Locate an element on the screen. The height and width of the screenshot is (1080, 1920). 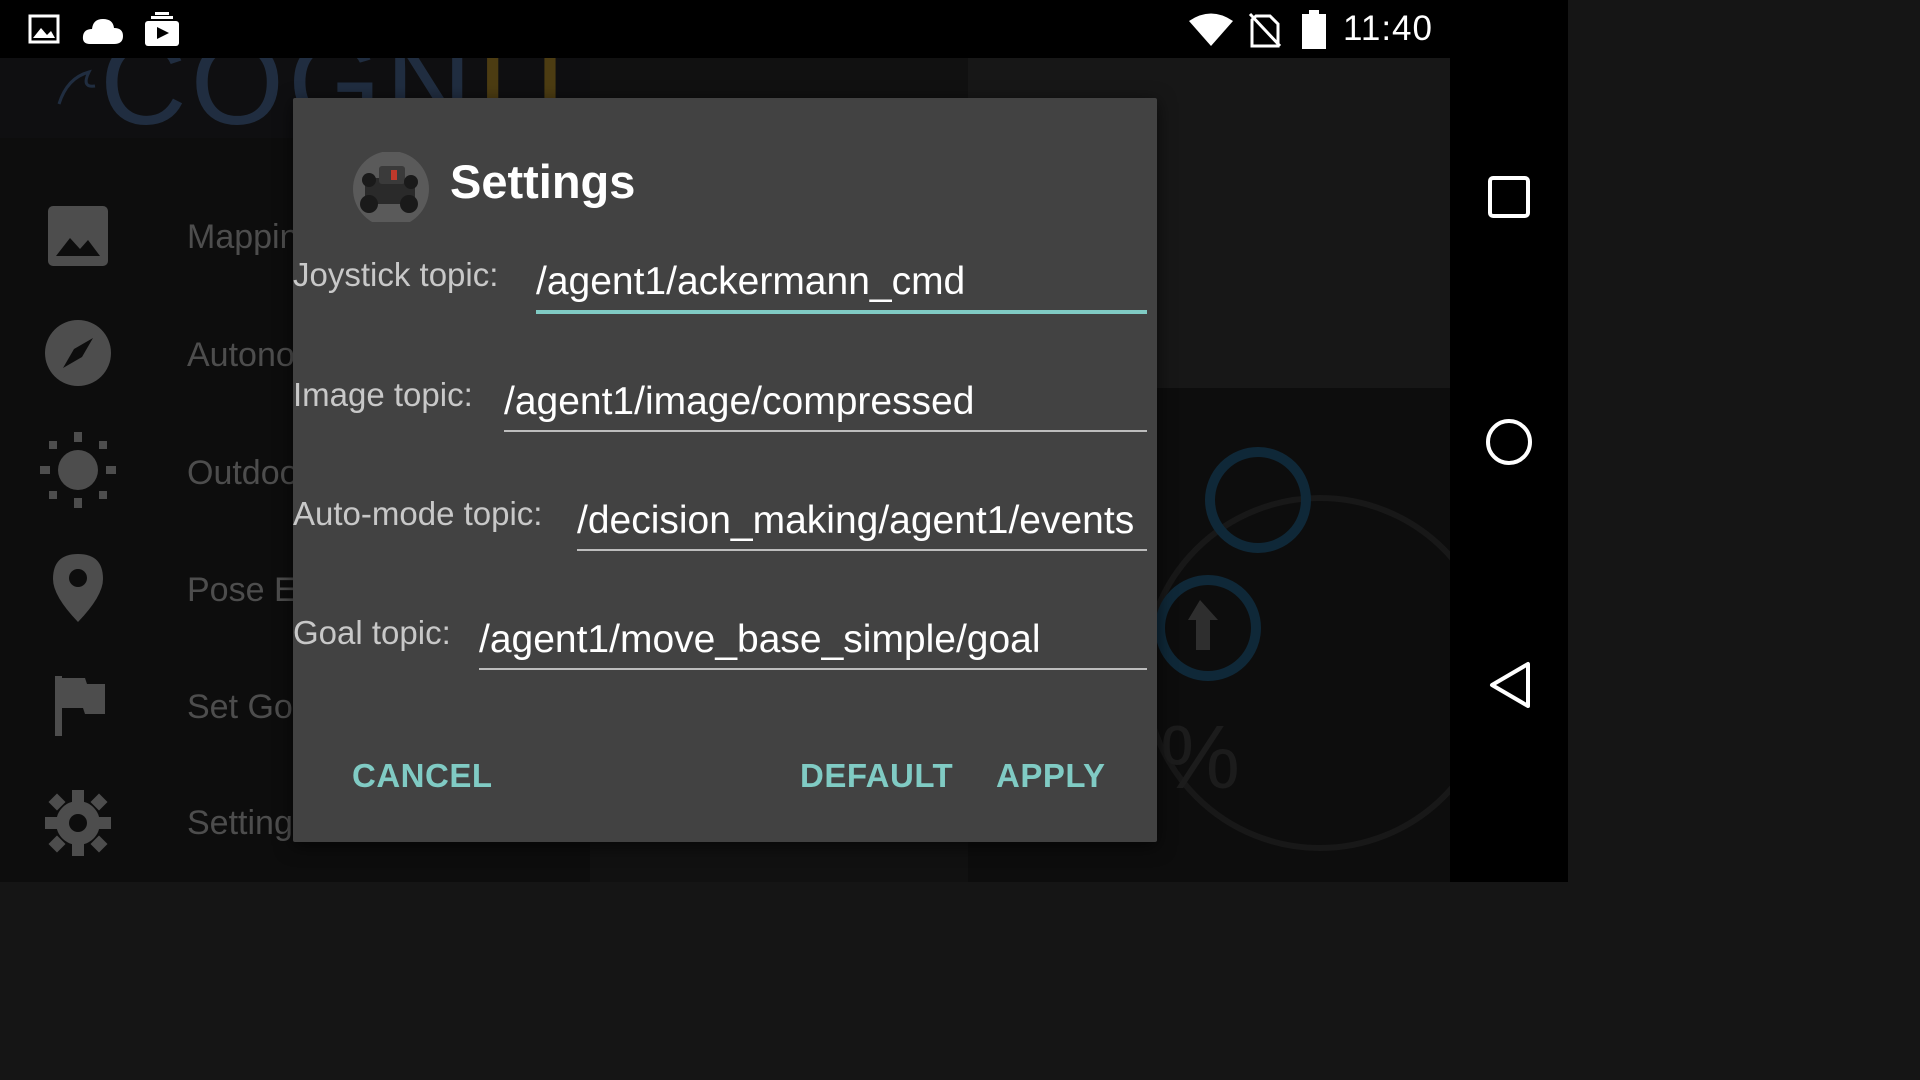
auto-mode-topic-label: Auto-mode topic: is located at coordinates (418, 513).